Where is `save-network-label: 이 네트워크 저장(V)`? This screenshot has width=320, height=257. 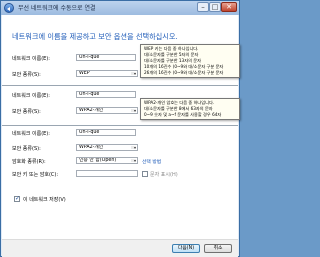 save-network-label: 이 네트워크 저장(V) is located at coordinates (44, 200).